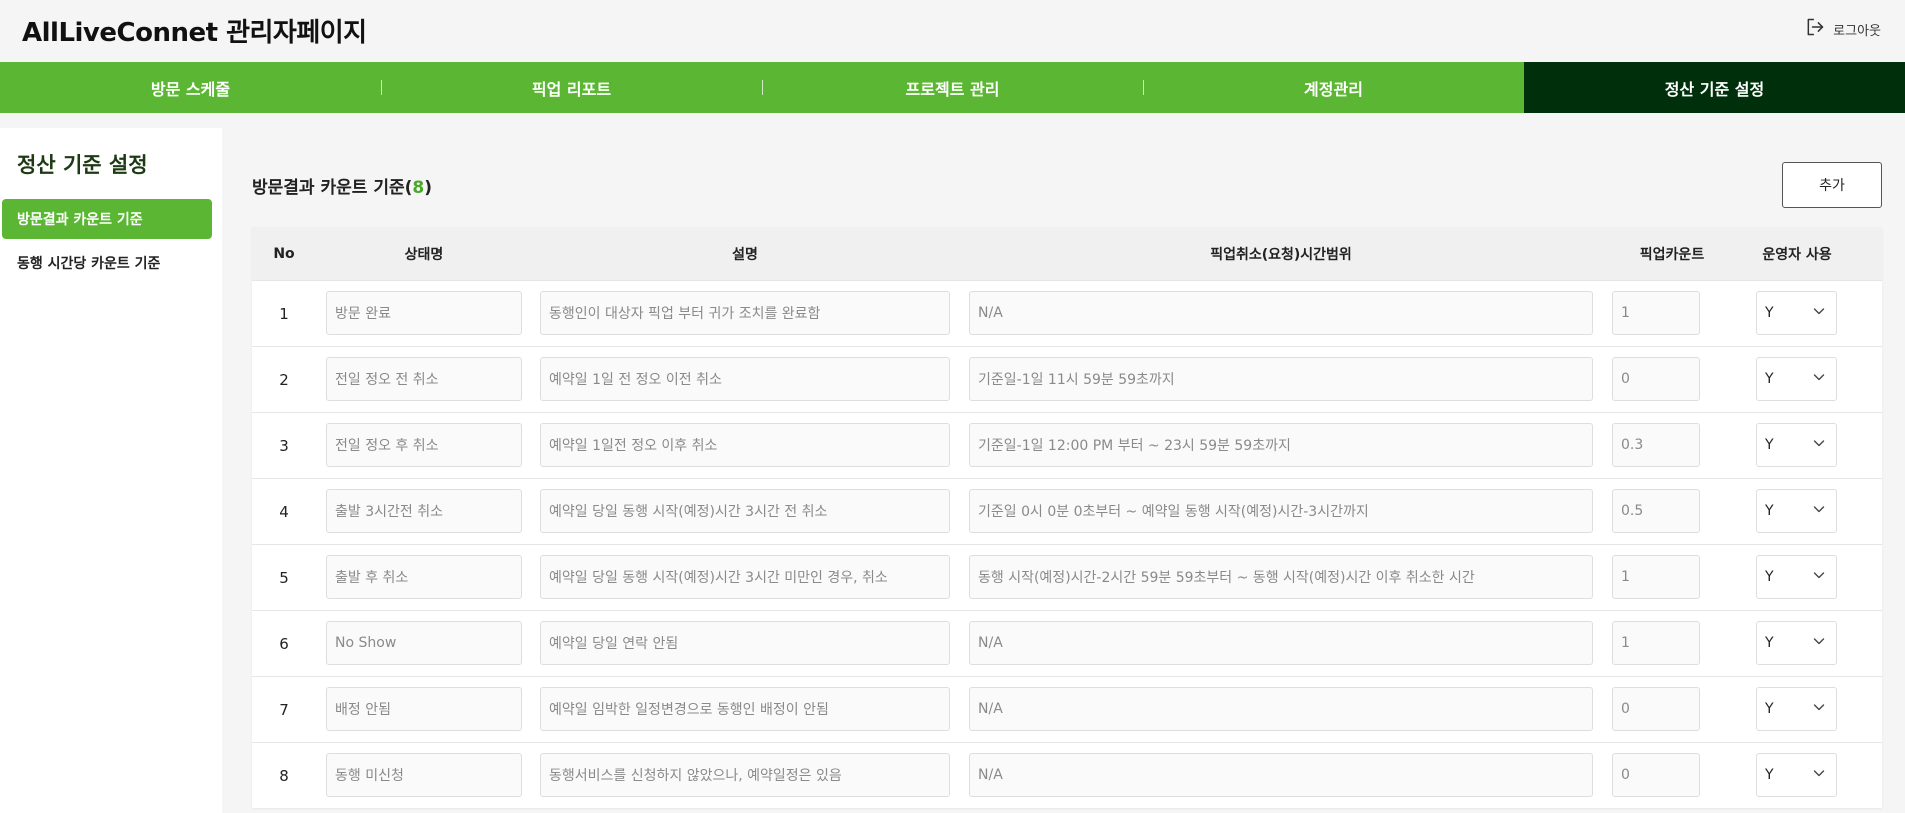  I want to click on header-status-name: 상태명, so click(424, 254).